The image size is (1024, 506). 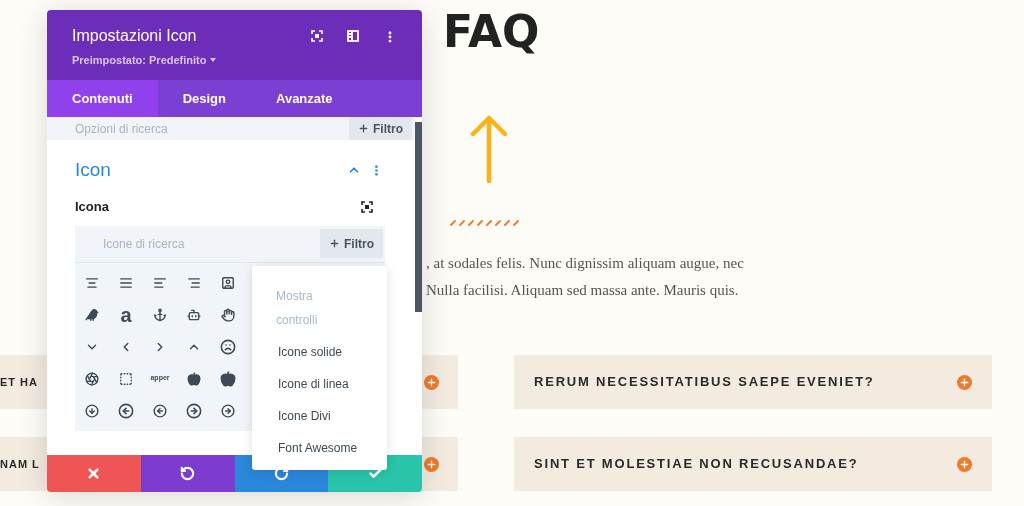 What do you see at coordinates (489, 149) in the screenshot?
I see `up-arrow-icon` at bounding box center [489, 149].